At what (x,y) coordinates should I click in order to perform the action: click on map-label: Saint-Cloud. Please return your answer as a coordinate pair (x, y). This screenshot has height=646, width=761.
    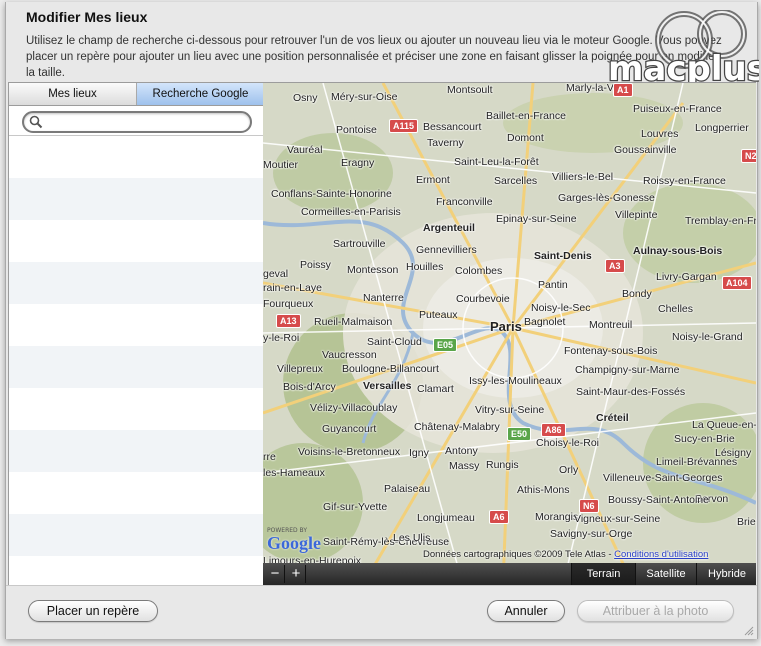
    Looking at the image, I should click on (394, 342).